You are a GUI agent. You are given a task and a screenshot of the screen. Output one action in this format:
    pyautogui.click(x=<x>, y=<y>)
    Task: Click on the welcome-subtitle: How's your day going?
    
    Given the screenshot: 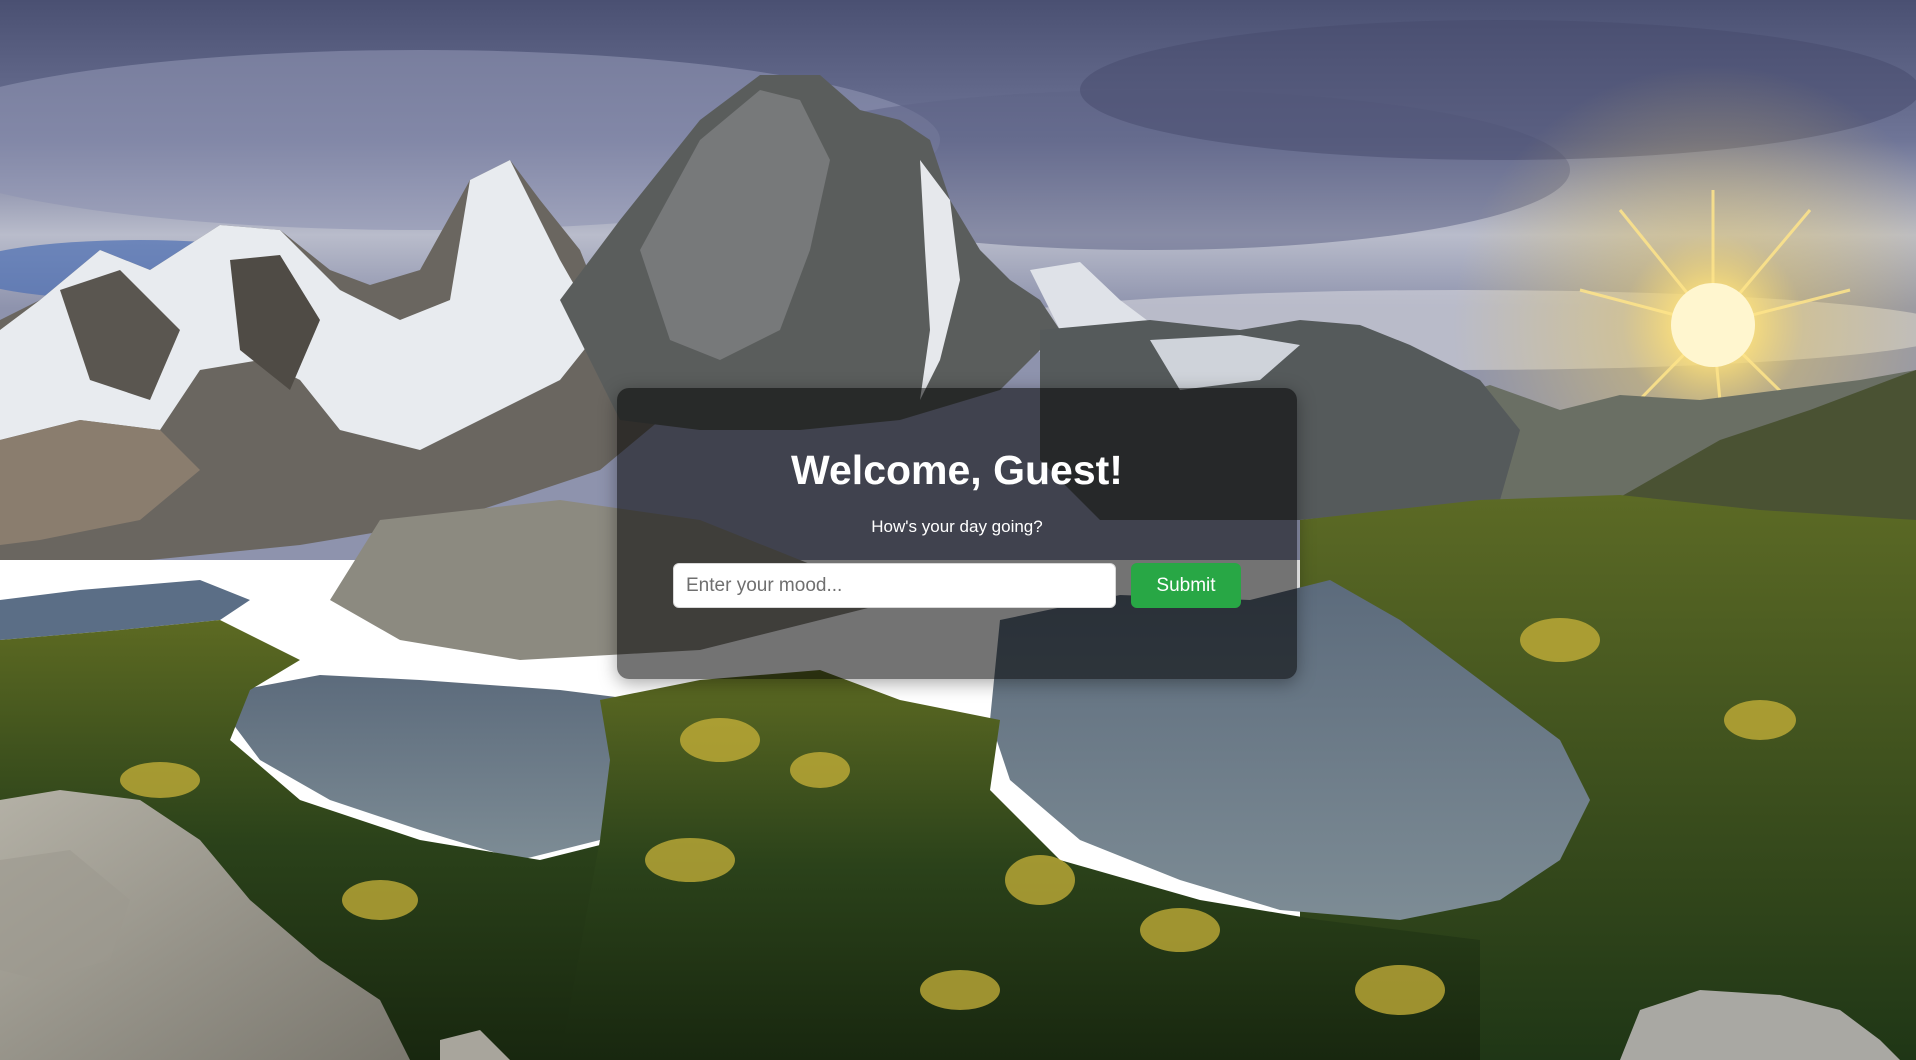 What is the action you would take?
    pyautogui.click(x=957, y=526)
    